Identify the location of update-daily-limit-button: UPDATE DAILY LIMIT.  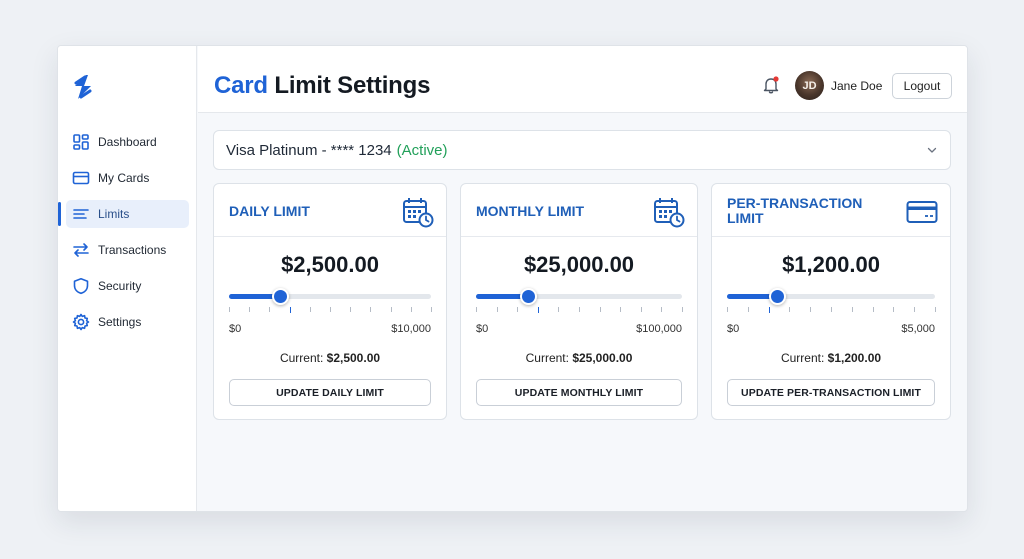
(330, 392).